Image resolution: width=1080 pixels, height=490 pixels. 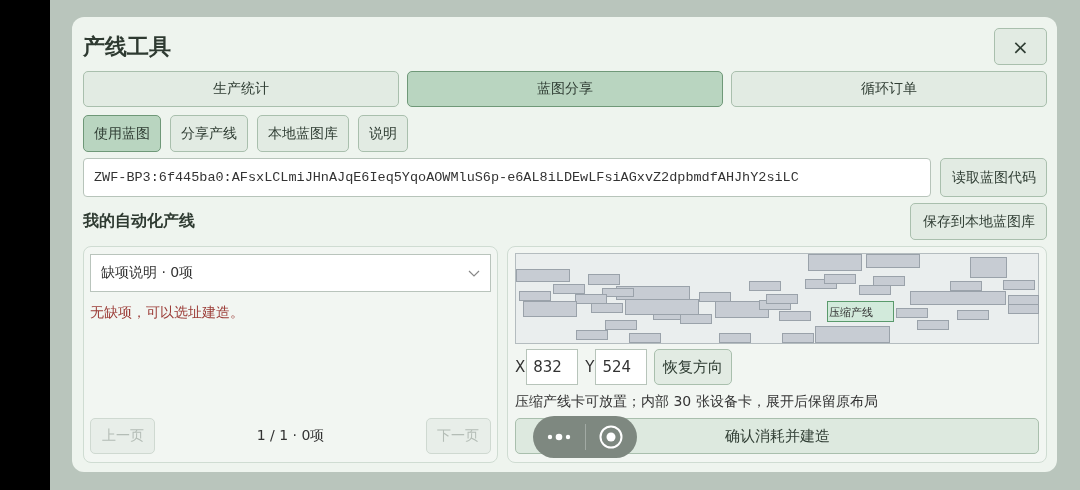 What do you see at coordinates (590, 367) in the screenshot?
I see `y-label: Y` at bounding box center [590, 367].